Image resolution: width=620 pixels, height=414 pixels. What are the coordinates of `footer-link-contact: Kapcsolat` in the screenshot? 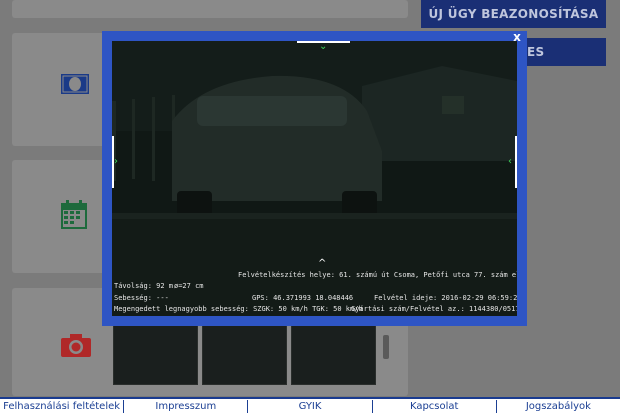 It's located at (435, 406).